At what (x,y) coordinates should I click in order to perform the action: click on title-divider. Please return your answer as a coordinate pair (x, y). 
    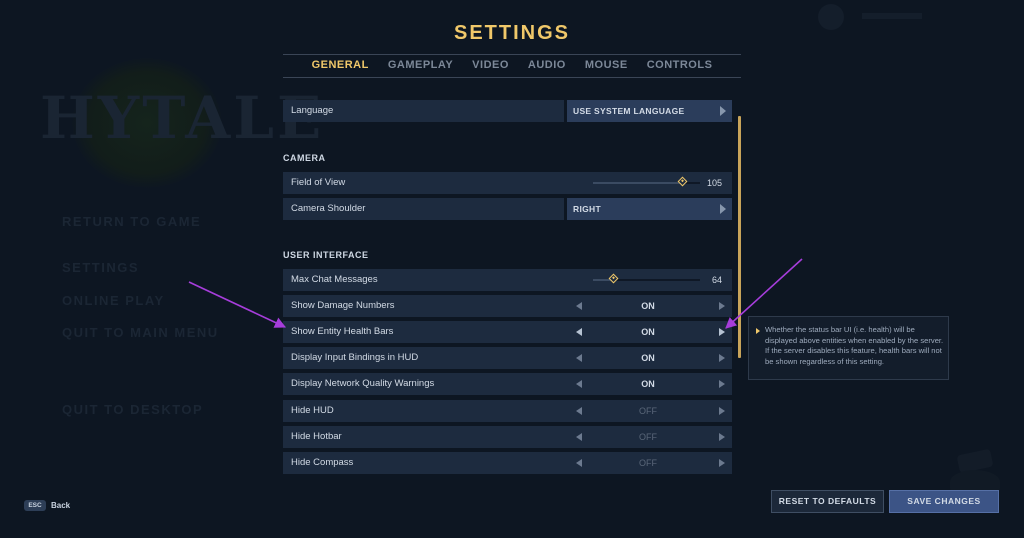
    Looking at the image, I should click on (512, 54).